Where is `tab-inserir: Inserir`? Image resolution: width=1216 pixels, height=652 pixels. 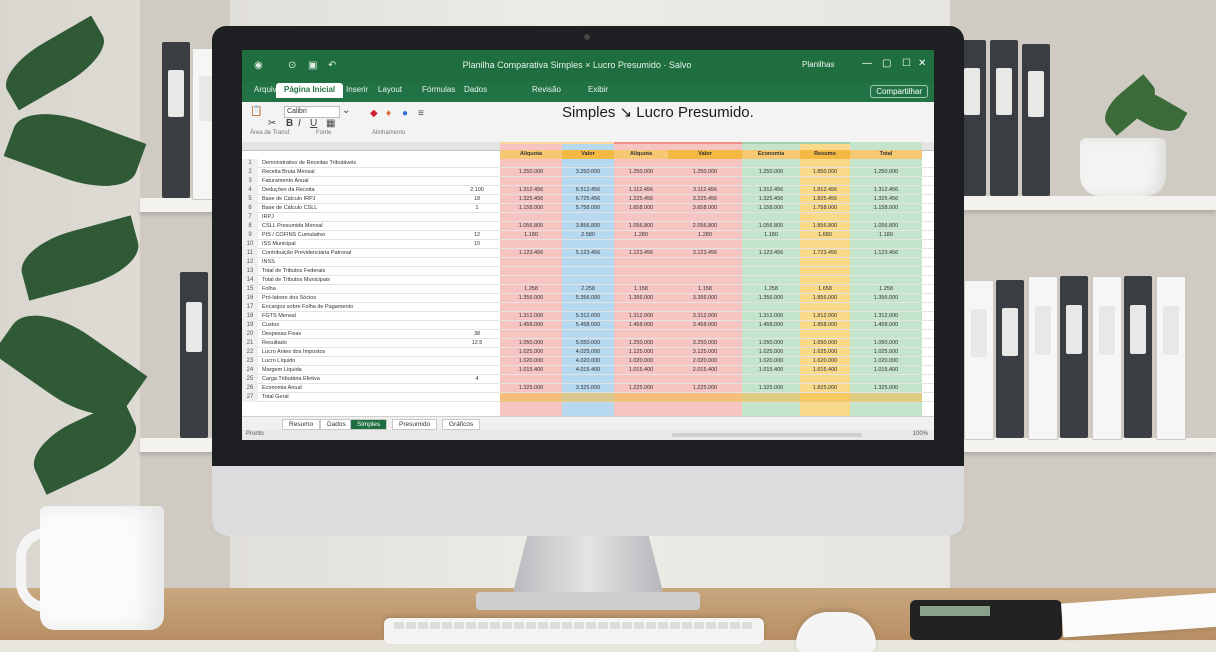
tab-inserir: Inserir is located at coordinates (357, 89).